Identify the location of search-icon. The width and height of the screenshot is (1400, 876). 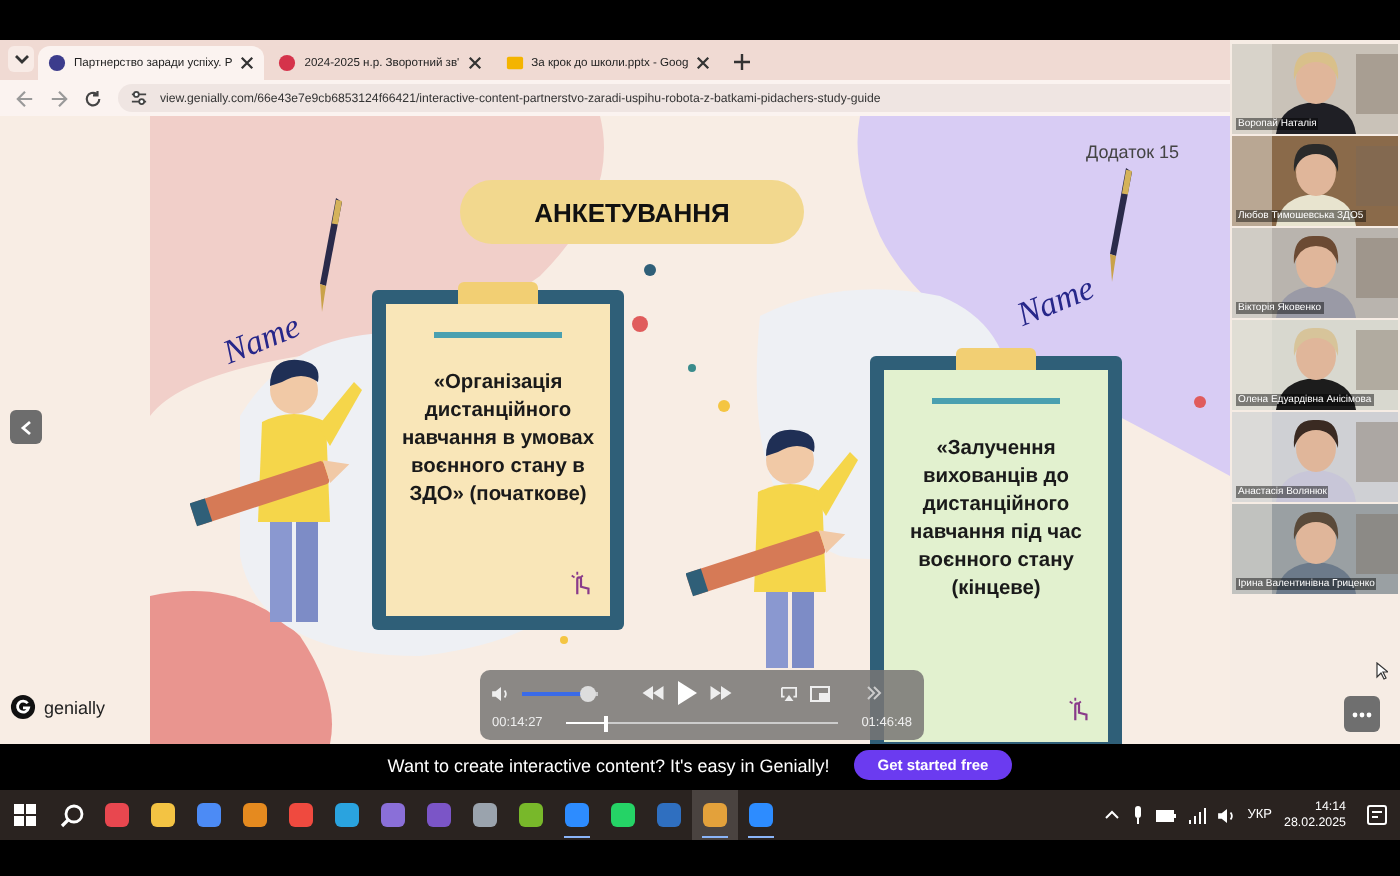
(71, 815).